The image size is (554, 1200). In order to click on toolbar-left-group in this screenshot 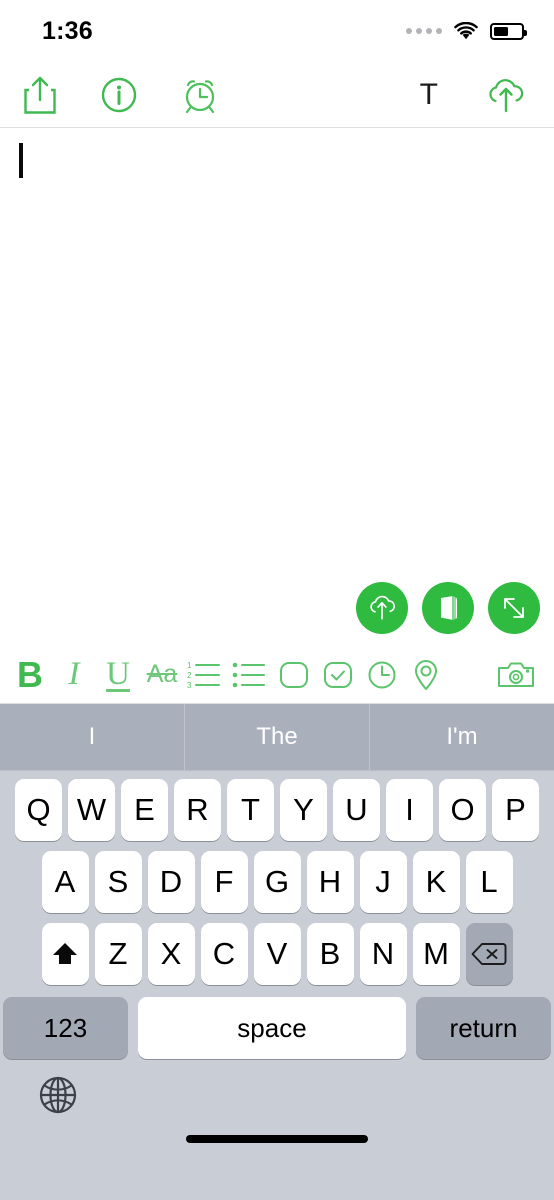, I will do `click(110, 95)`.